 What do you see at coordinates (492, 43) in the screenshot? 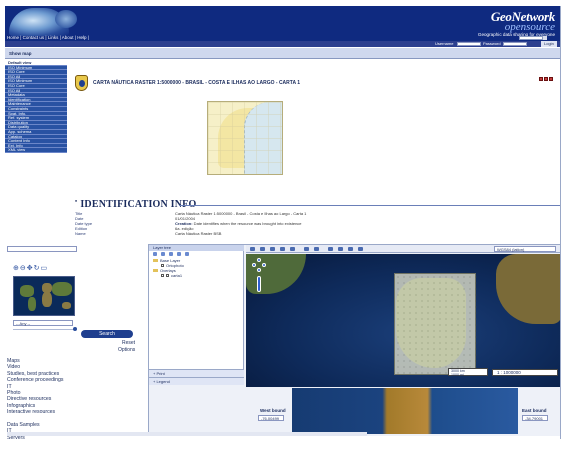
I see `password-label: Password` at bounding box center [492, 43].